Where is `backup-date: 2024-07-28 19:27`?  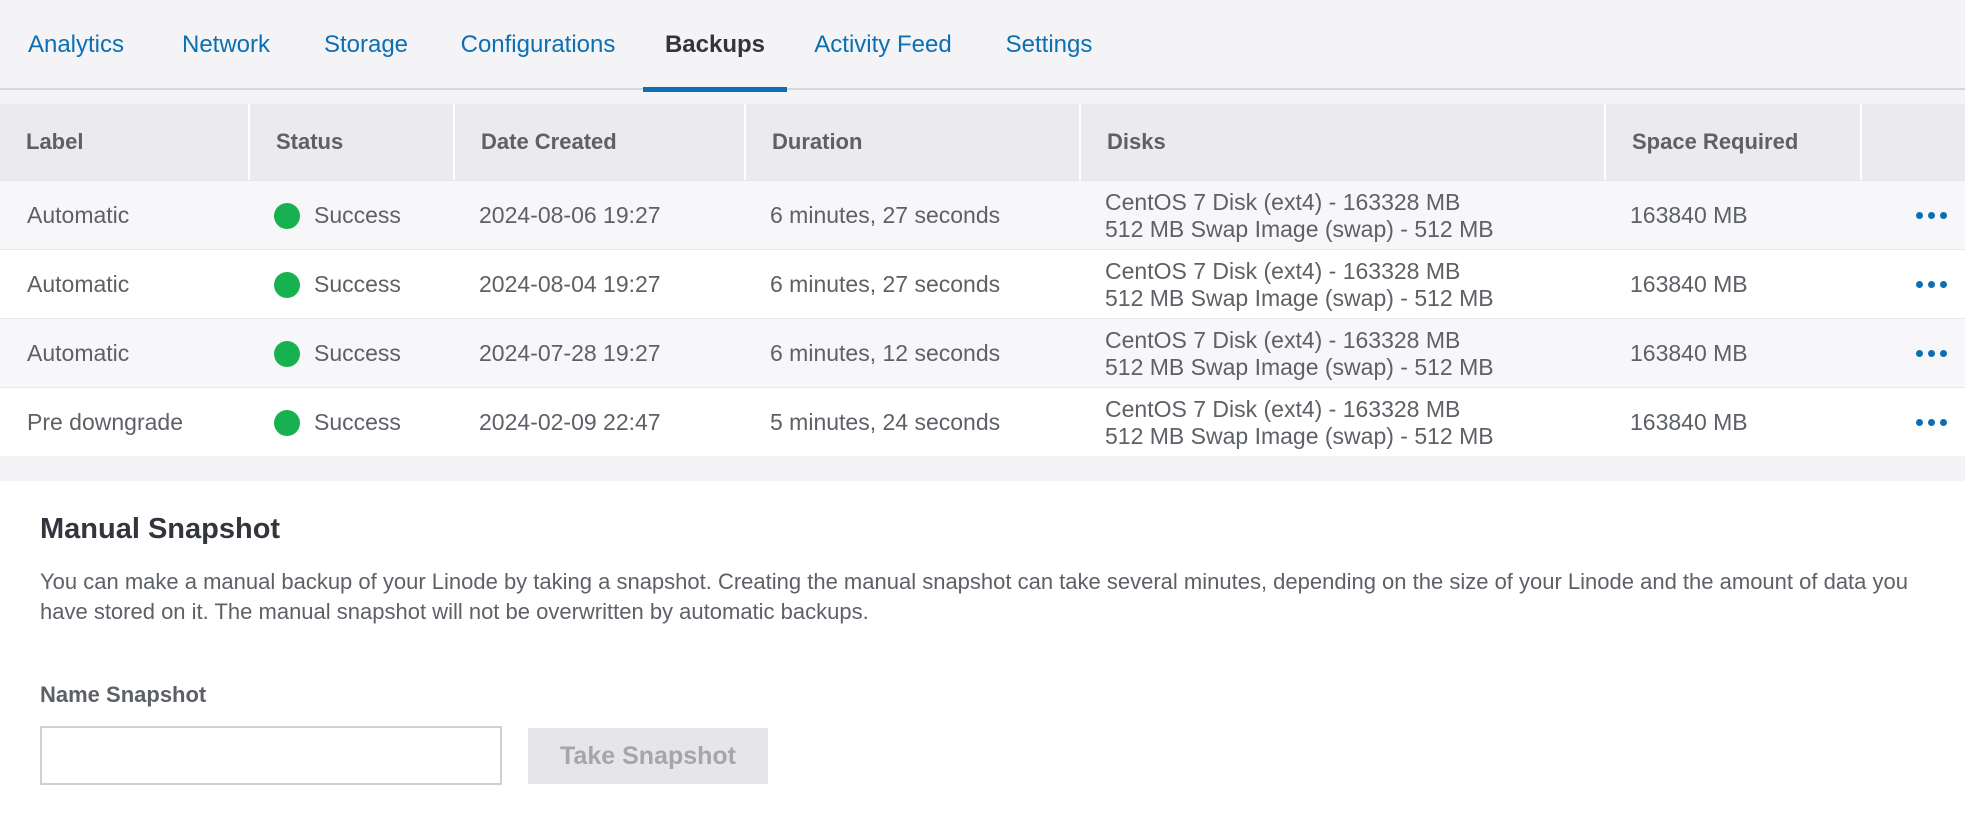
backup-date: 2024-07-28 19:27 is located at coordinates (570, 353).